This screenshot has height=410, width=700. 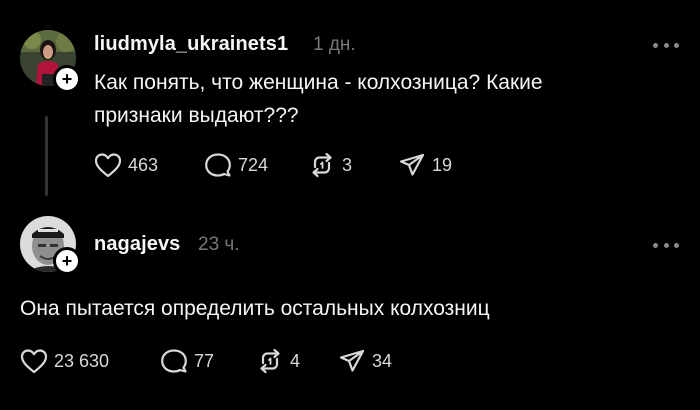 What do you see at coordinates (442, 164) in the screenshot?
I see `share-count: 19` at bounding box center [442, 164].